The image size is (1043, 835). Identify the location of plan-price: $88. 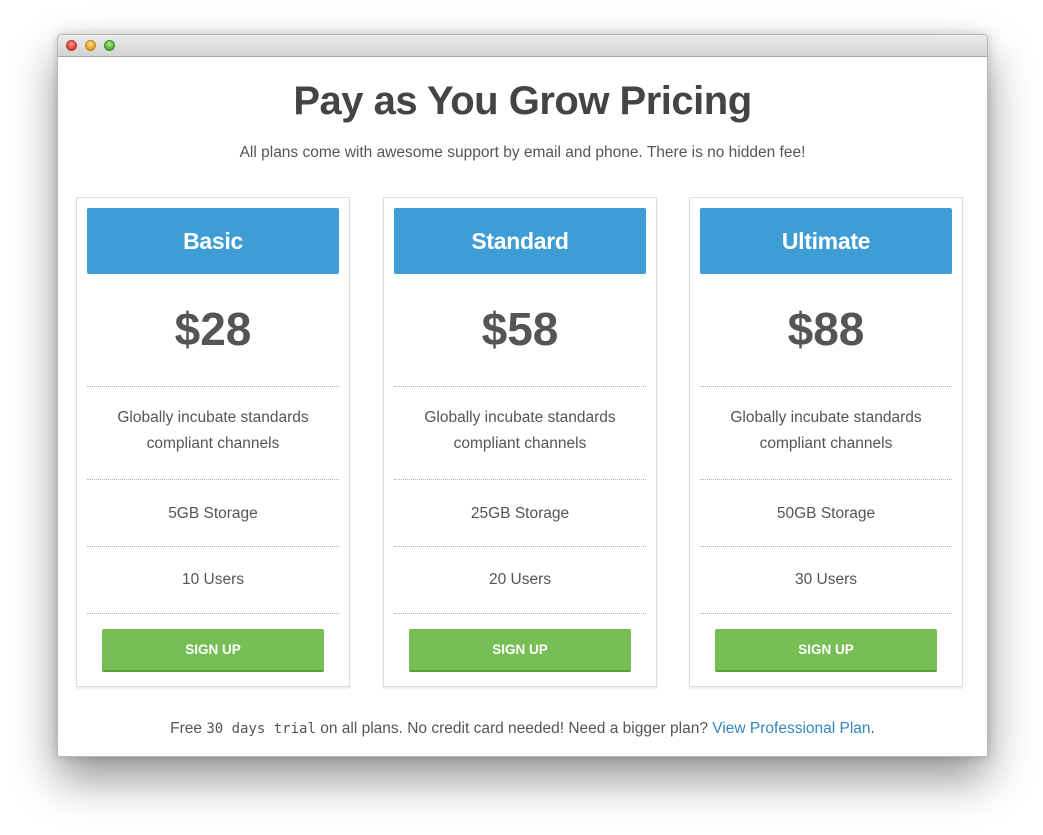
(826, 329).